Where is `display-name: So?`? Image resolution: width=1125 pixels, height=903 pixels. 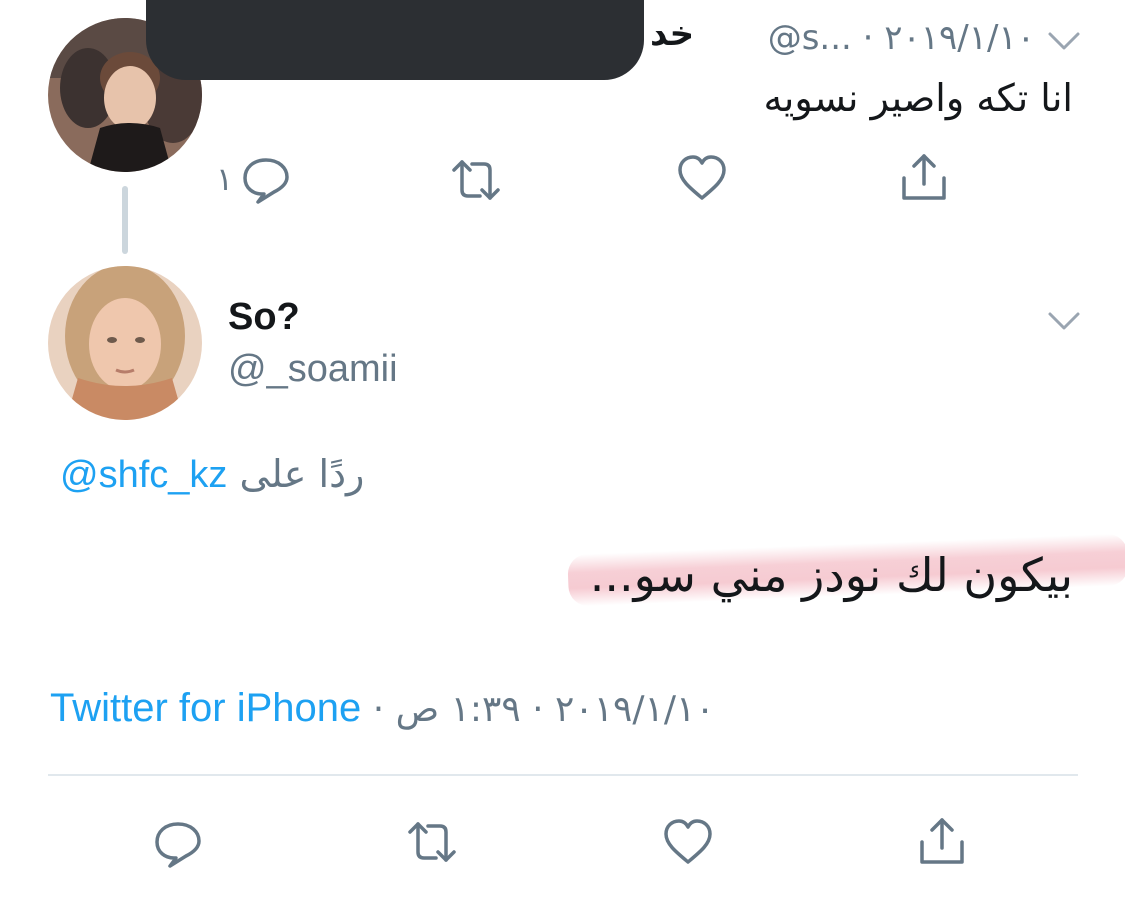
display-name: So? is located at coordinates (264, 317).